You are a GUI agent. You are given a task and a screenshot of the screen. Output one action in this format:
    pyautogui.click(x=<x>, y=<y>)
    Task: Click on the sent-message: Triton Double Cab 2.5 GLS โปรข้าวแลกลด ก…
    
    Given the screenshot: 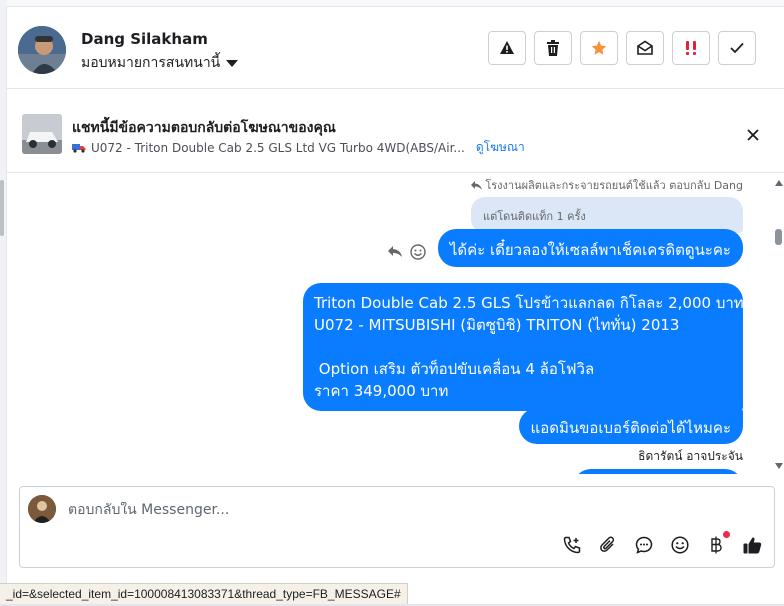 What is the action you would take?
    pyautogui.click(x=523, y=347)
    